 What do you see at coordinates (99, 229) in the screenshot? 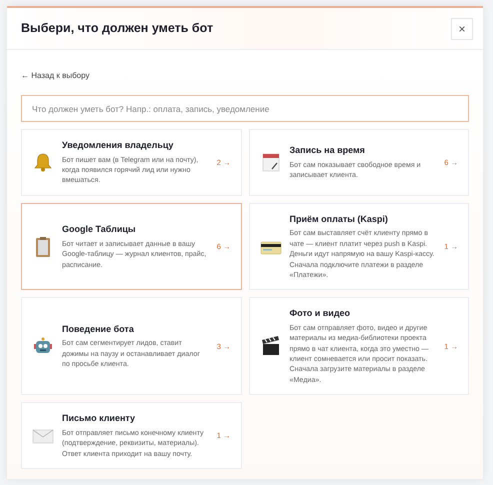
I see `card-title: Google Таблицы` at bounding box center [99, 229].